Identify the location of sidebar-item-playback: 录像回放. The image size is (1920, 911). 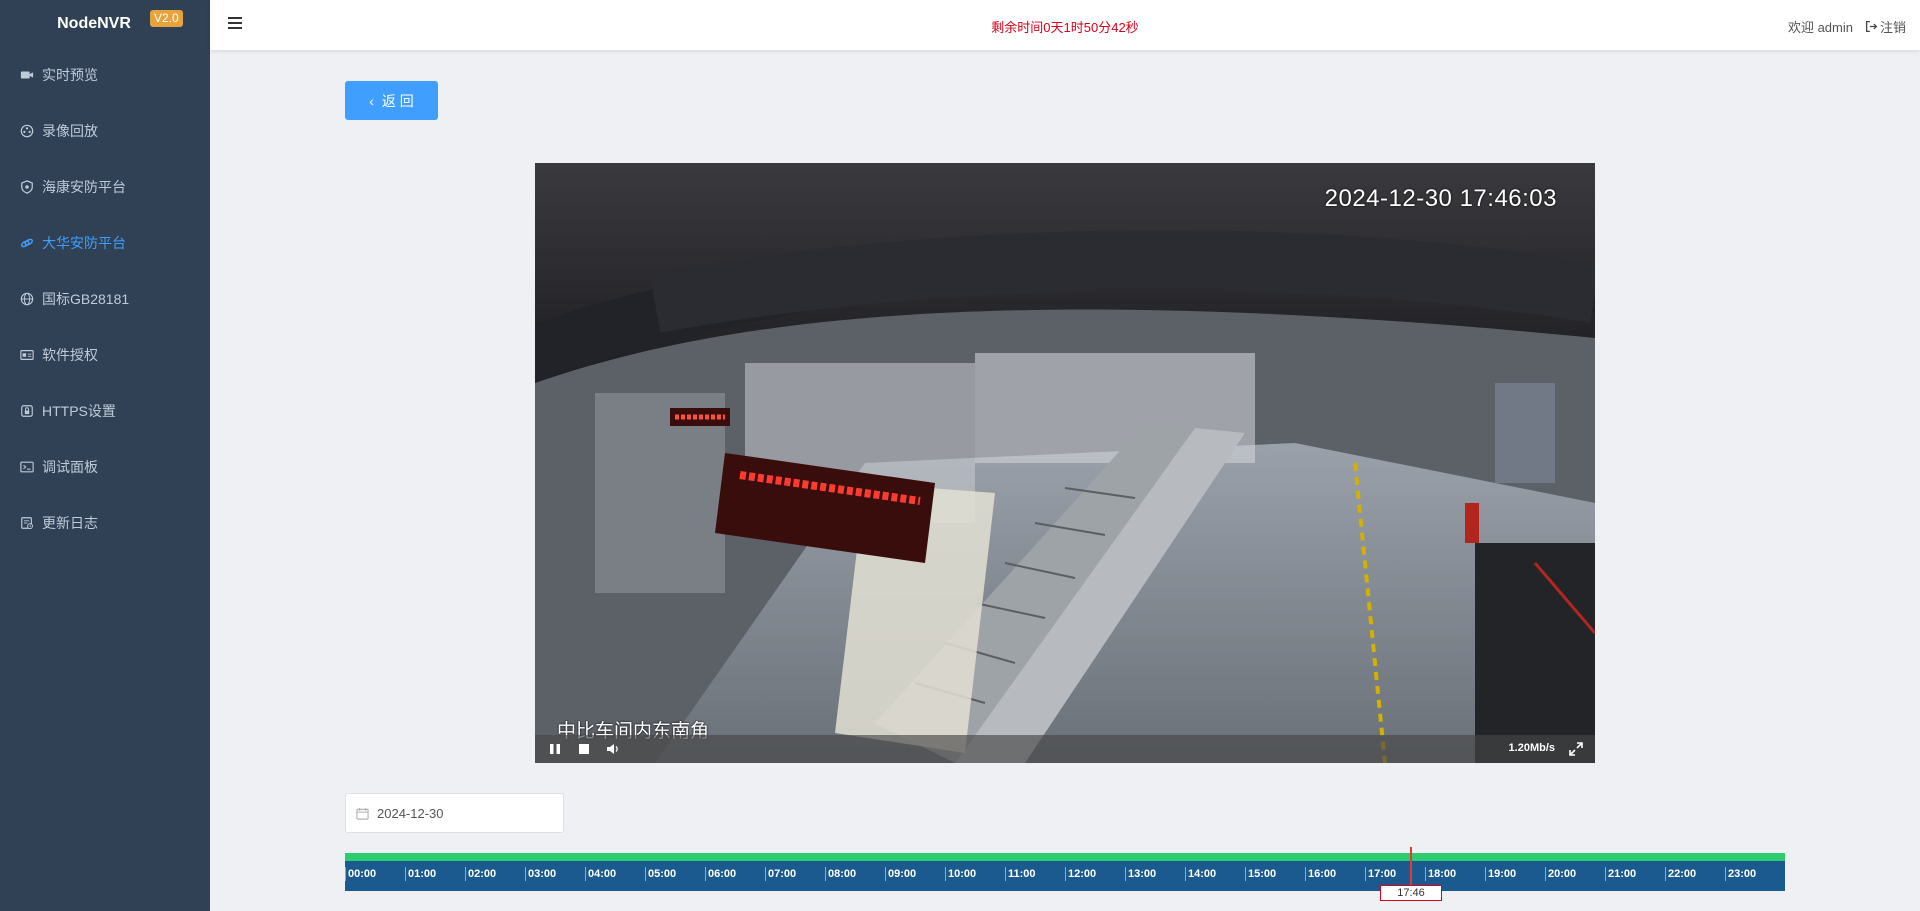
(105, 131).